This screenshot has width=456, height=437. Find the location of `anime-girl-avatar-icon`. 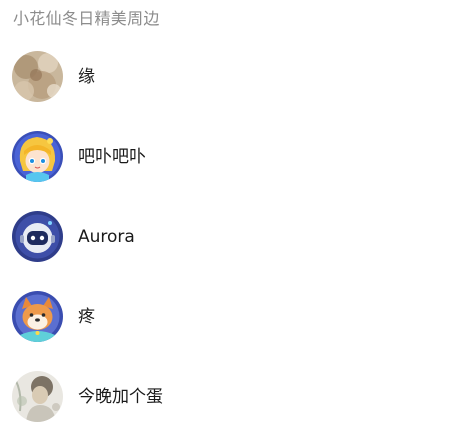

anime-girl-avatar-icon is located at coordinates (37, 156).